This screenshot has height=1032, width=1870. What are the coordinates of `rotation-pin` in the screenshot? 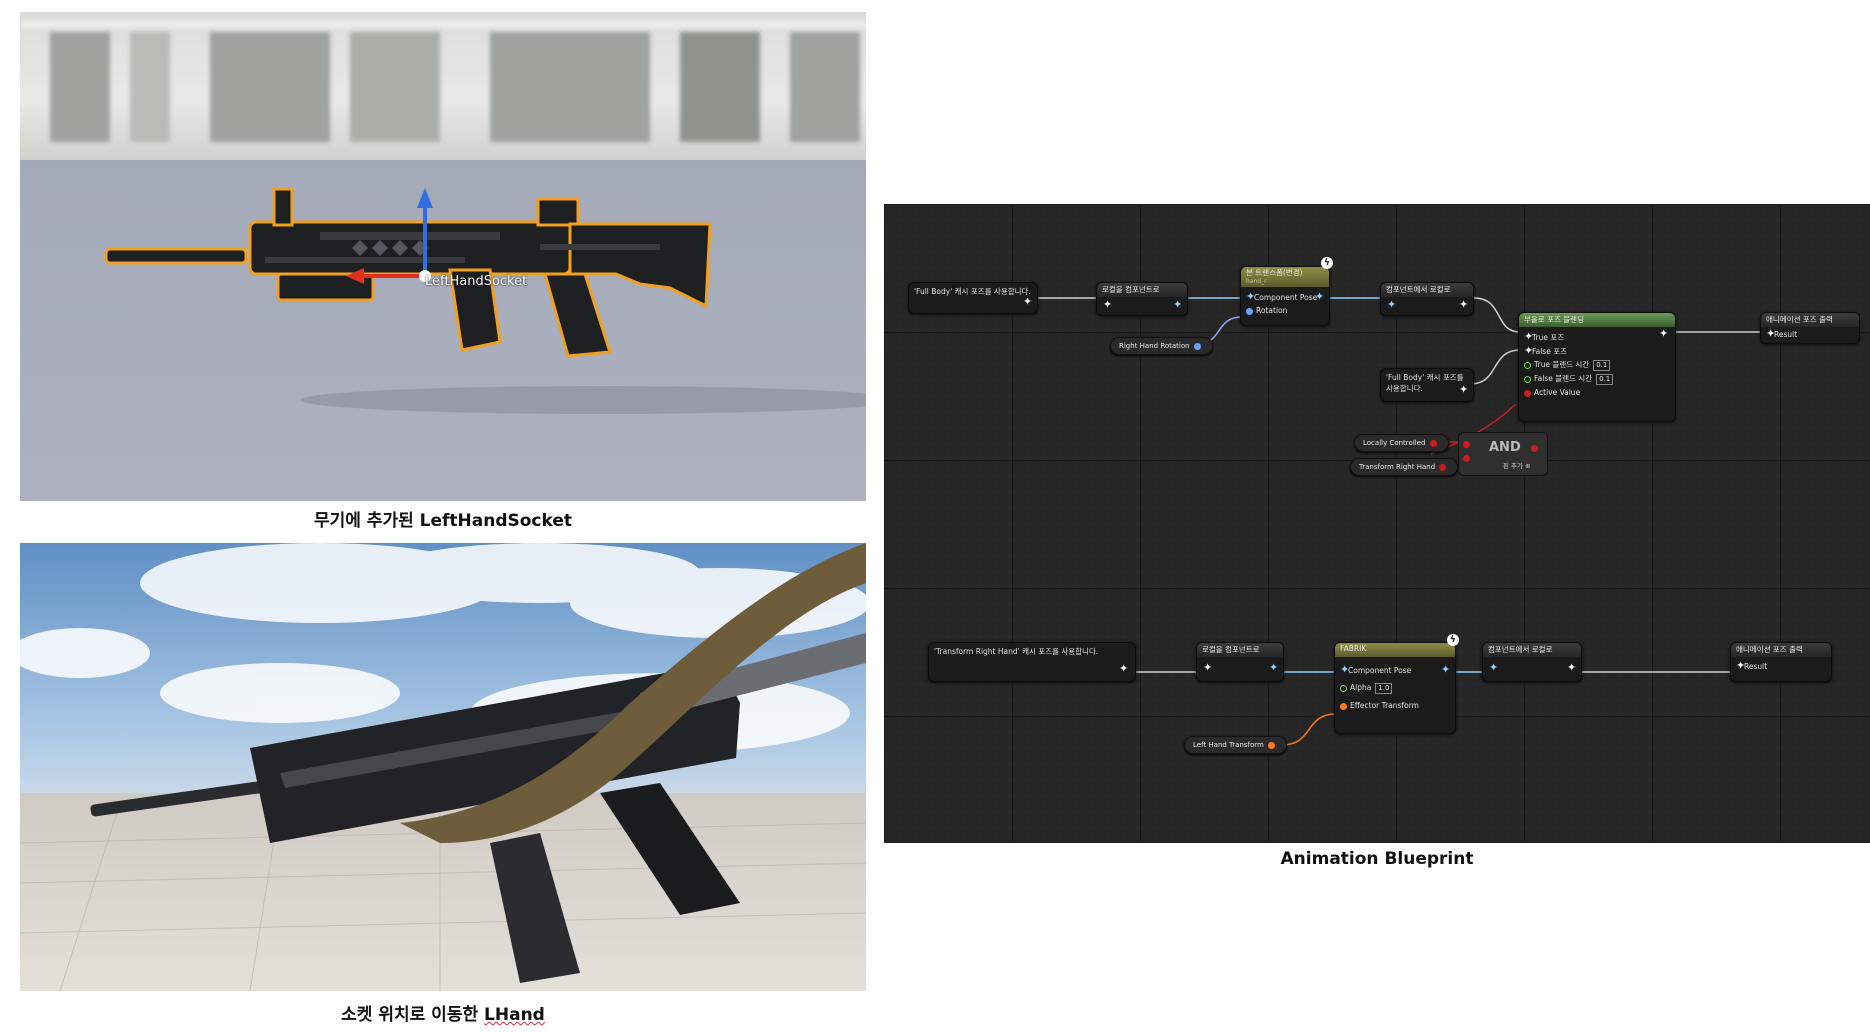 It's located at (1249, 311).